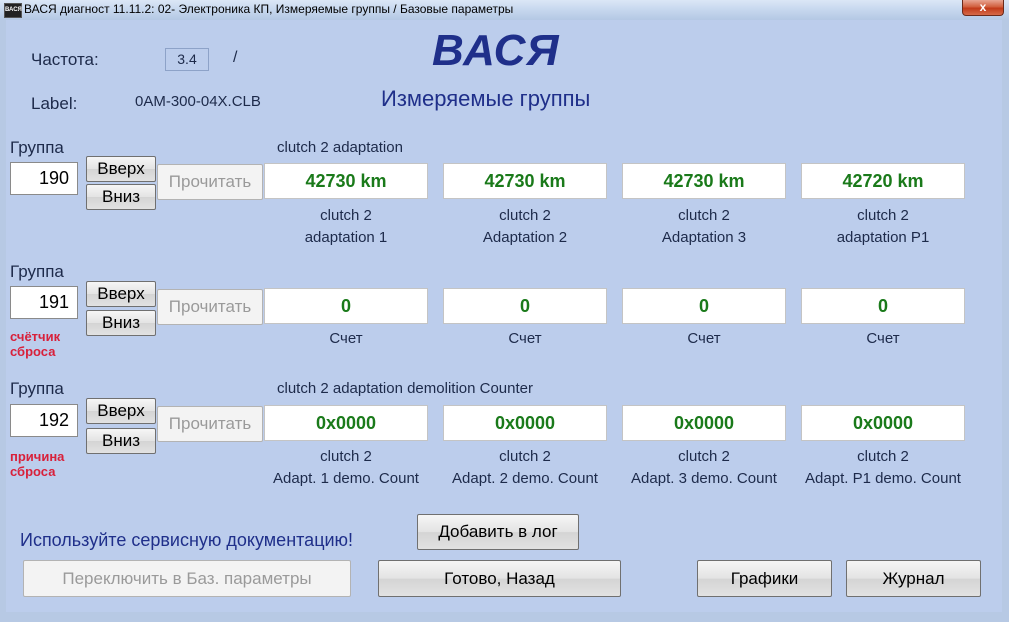 The image size is (1009, 622). I want to click on done-back-button: Готово, Назад, so click(499, 578).